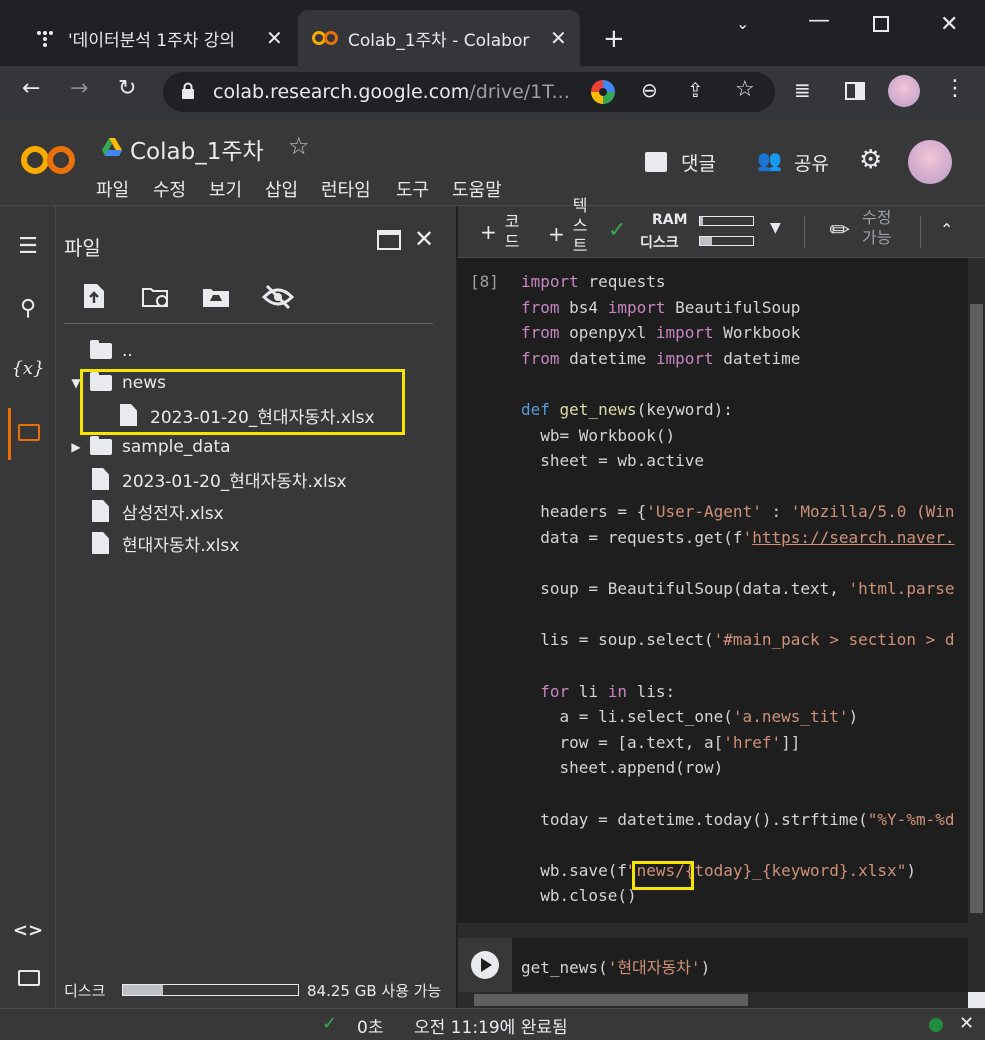  I want to click on star-icon: ☆, so click(299, 146).